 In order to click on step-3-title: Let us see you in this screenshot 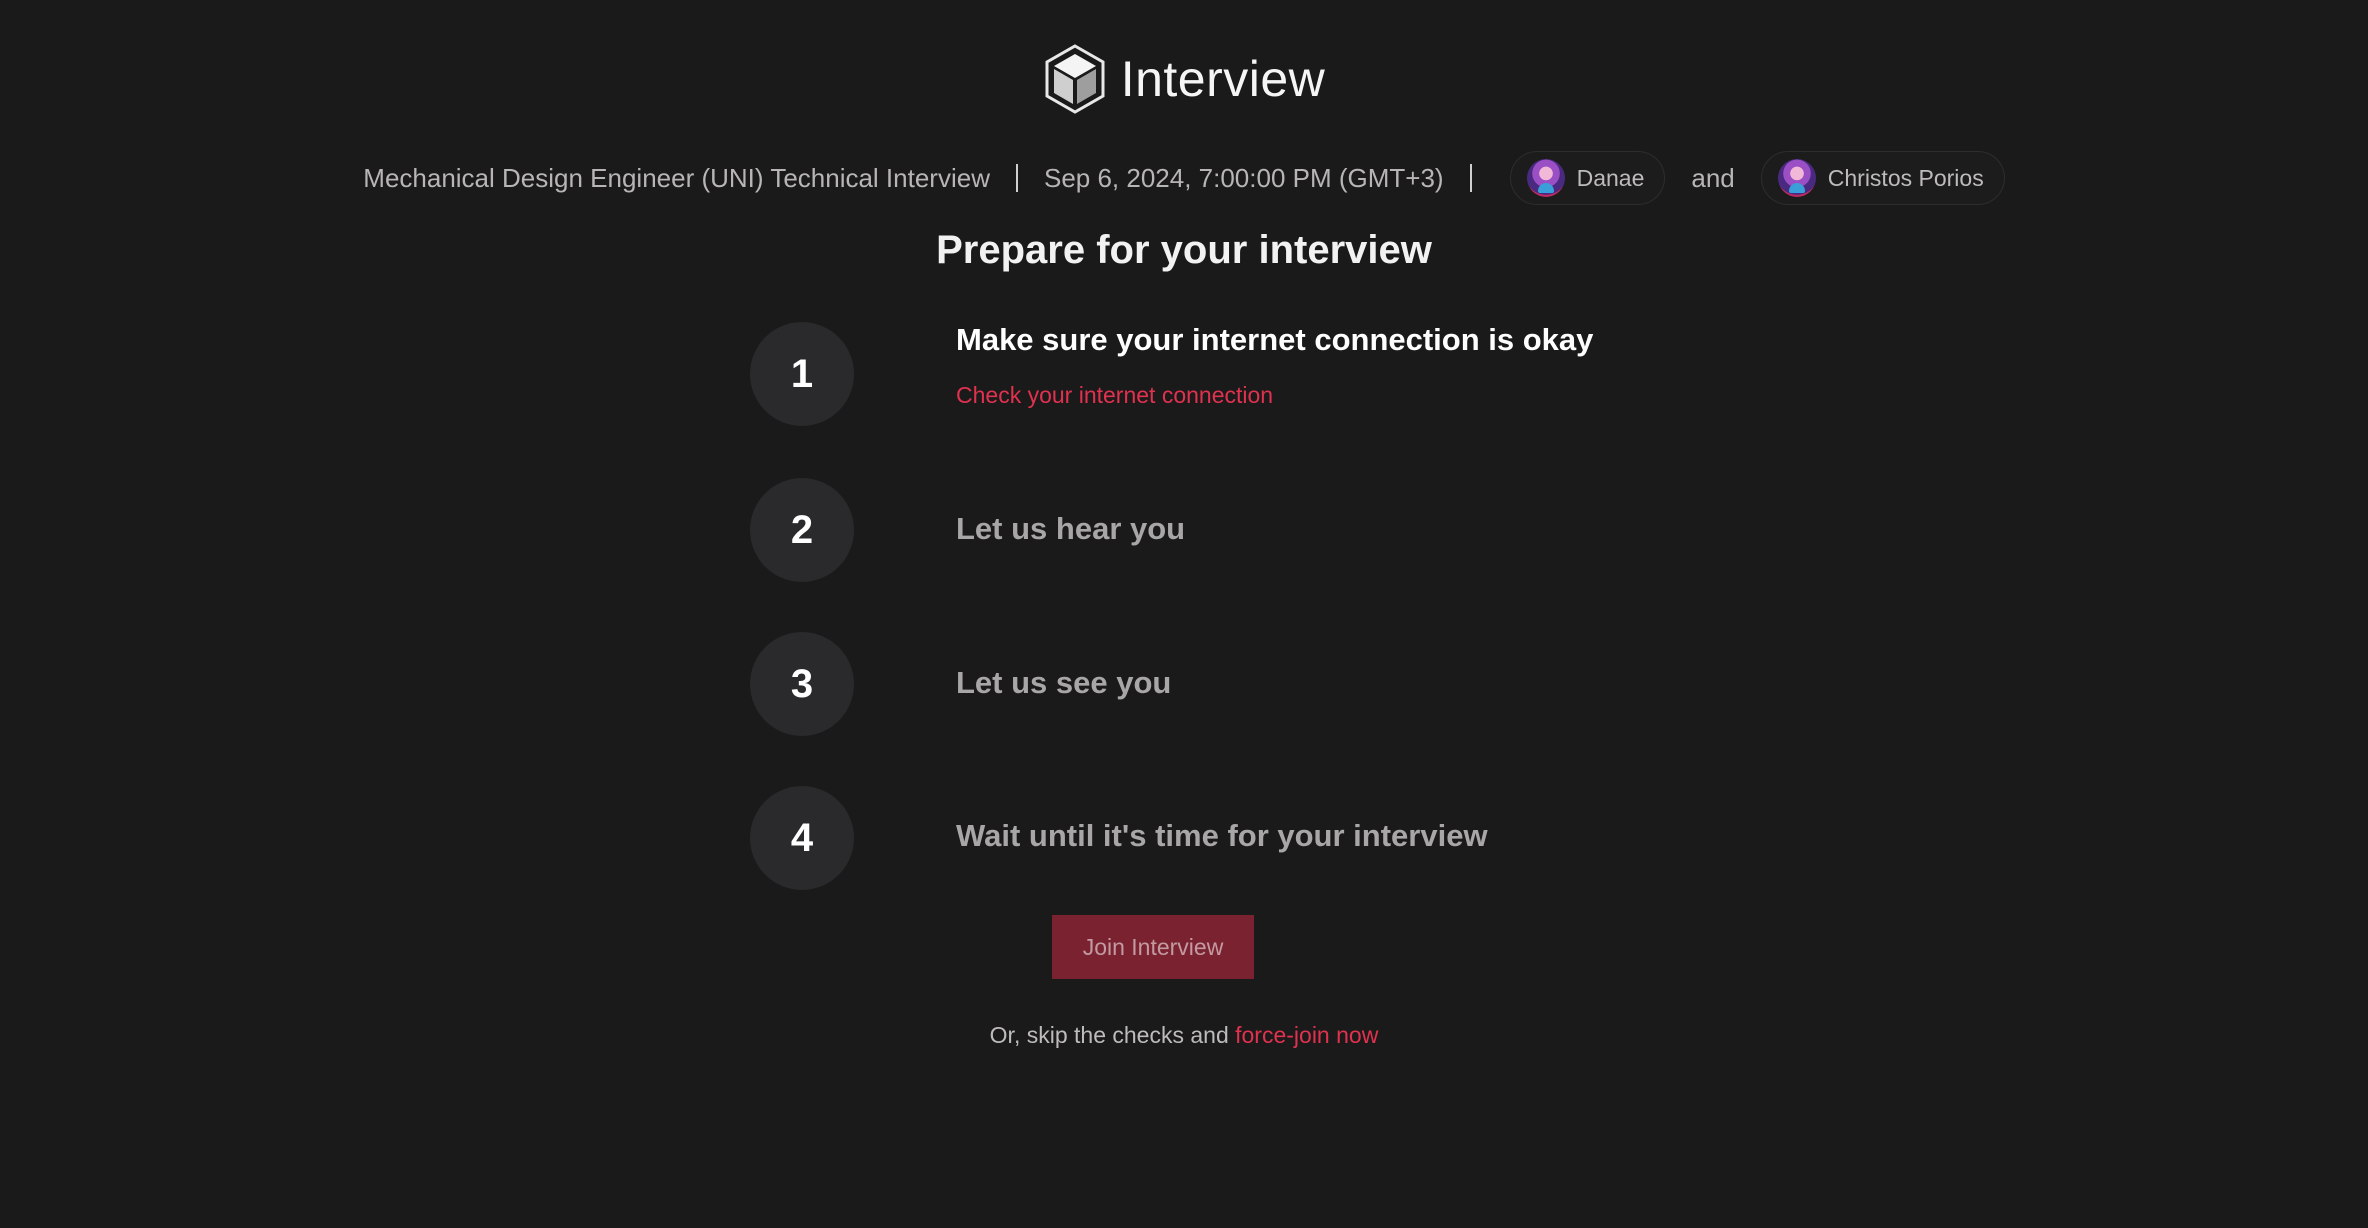, I will do `click(1064, 682)`.